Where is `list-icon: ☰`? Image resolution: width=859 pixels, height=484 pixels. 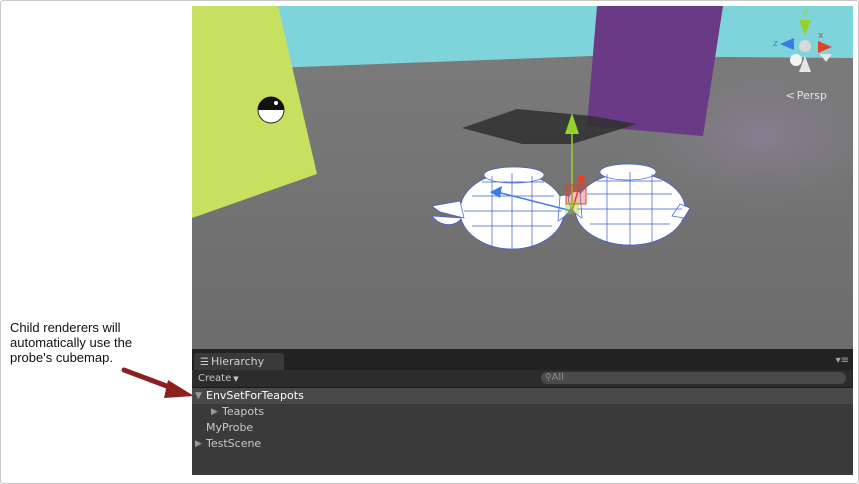 list-icon: ☰ is located at coordinates (204, 362).